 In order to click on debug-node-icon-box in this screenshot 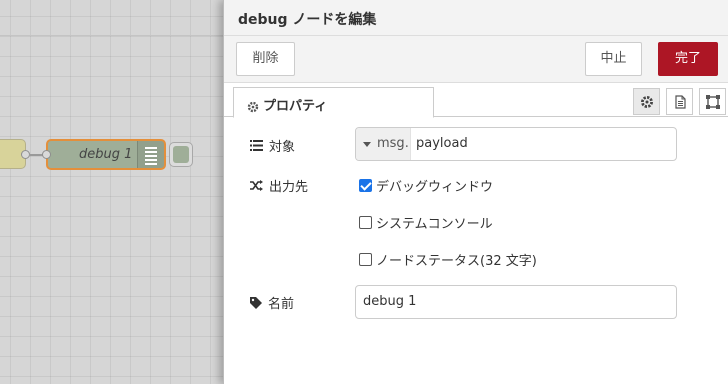, I will do `click(150, 154)`.